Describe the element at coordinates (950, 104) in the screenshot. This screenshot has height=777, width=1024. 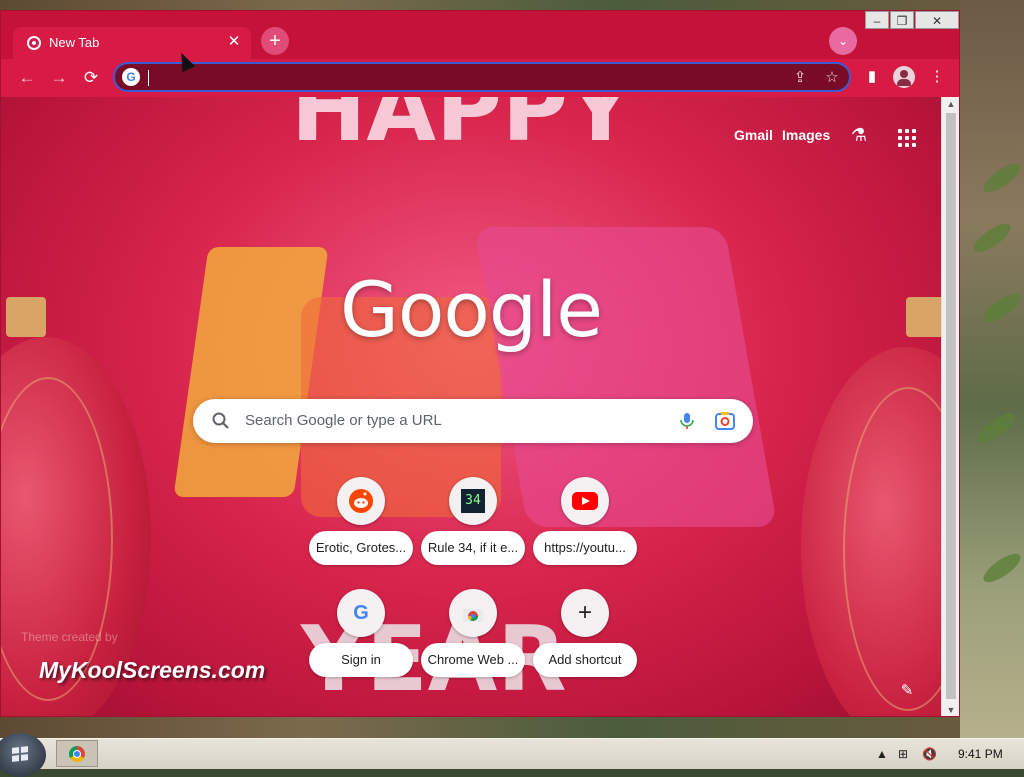
I see `scroll-up-arrow-icon: ▲` at that location.